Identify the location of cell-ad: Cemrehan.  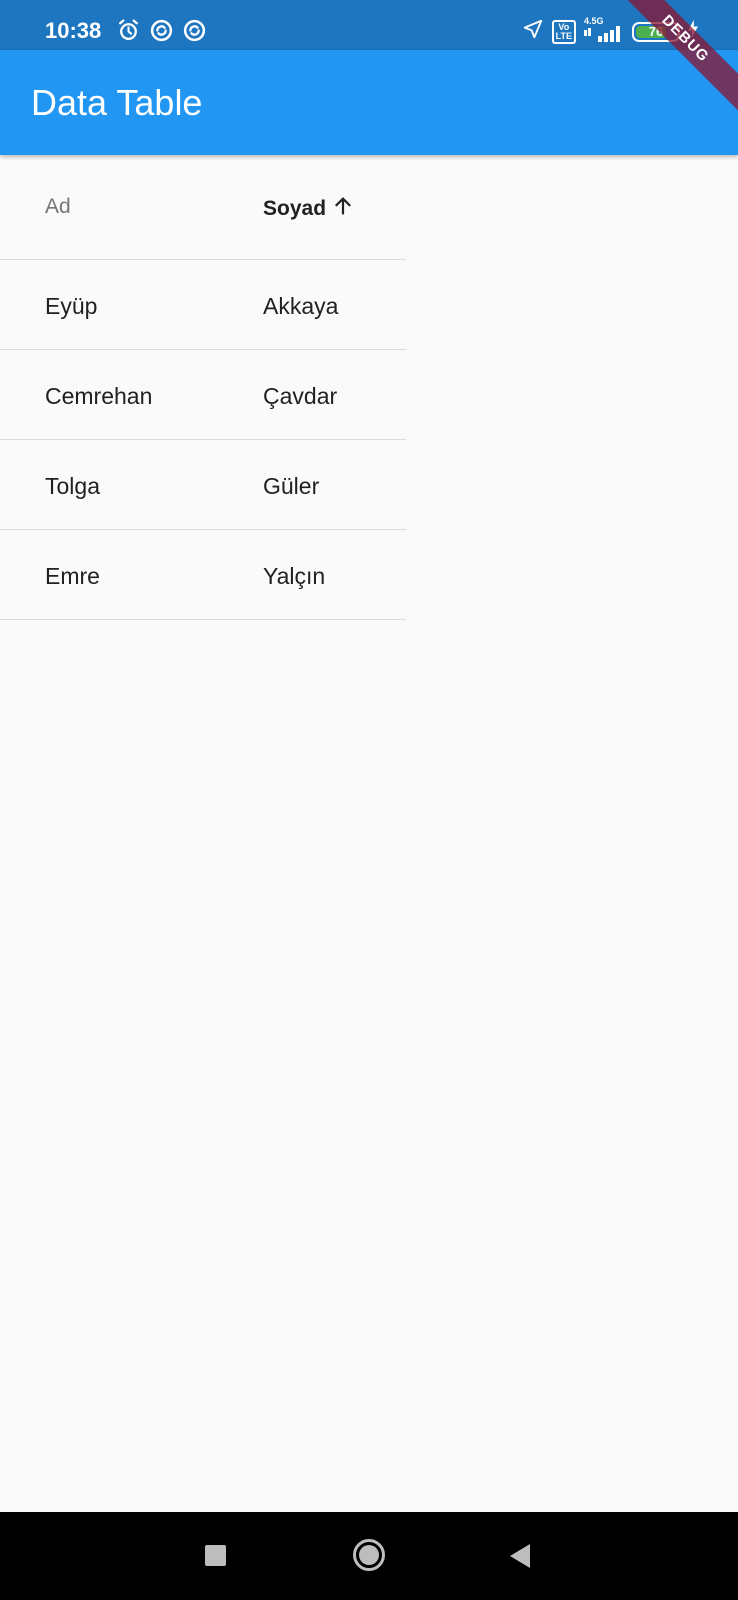
(99, 396).